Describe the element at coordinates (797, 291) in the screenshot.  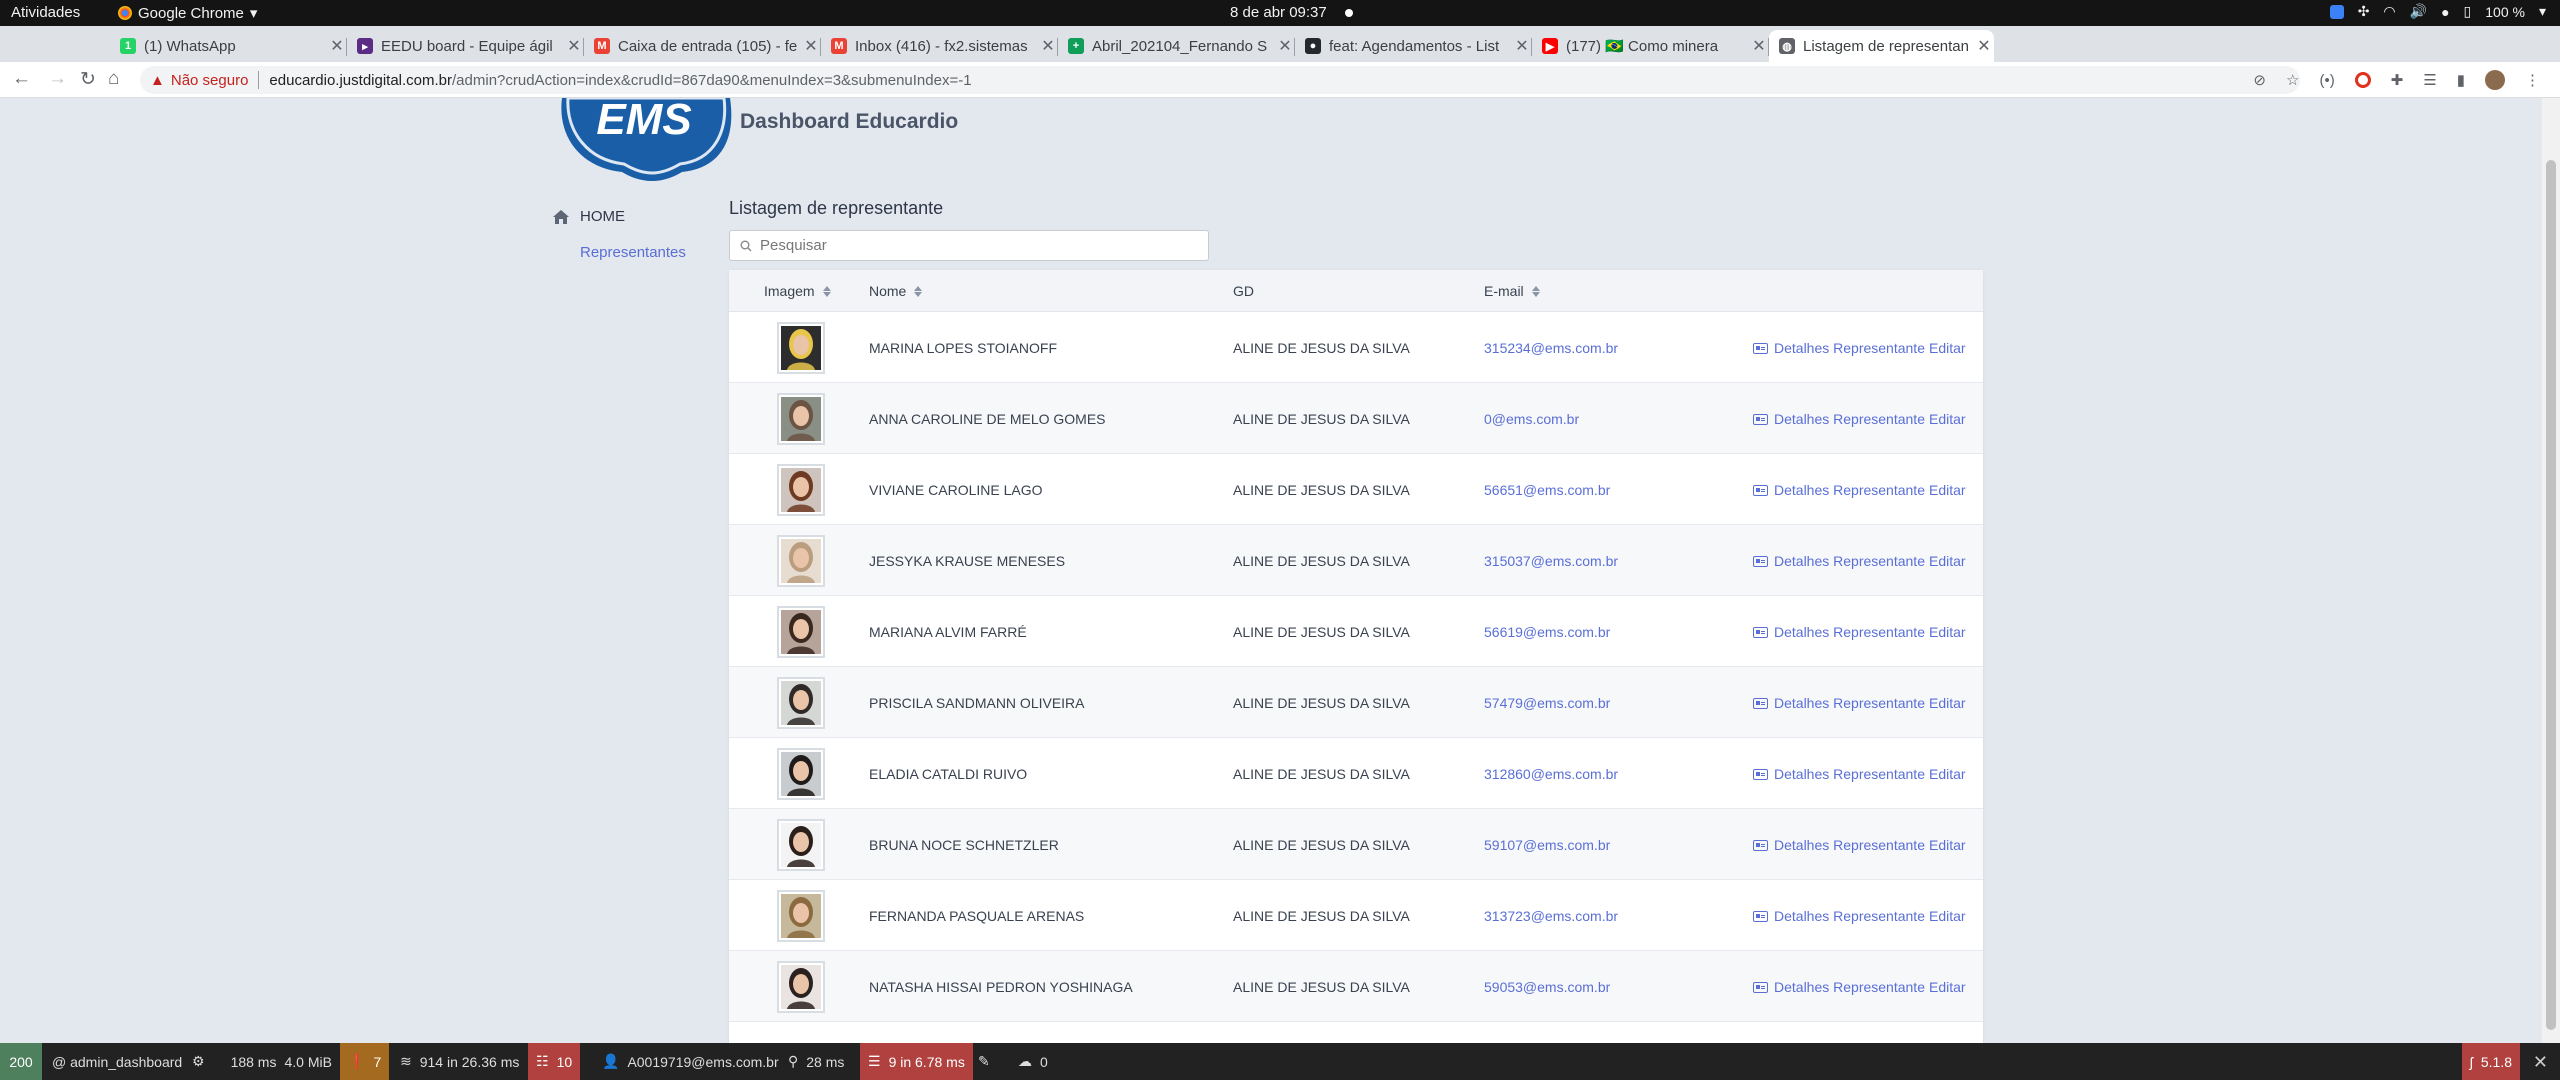
I see `column-header-image: Imagem` at that location.